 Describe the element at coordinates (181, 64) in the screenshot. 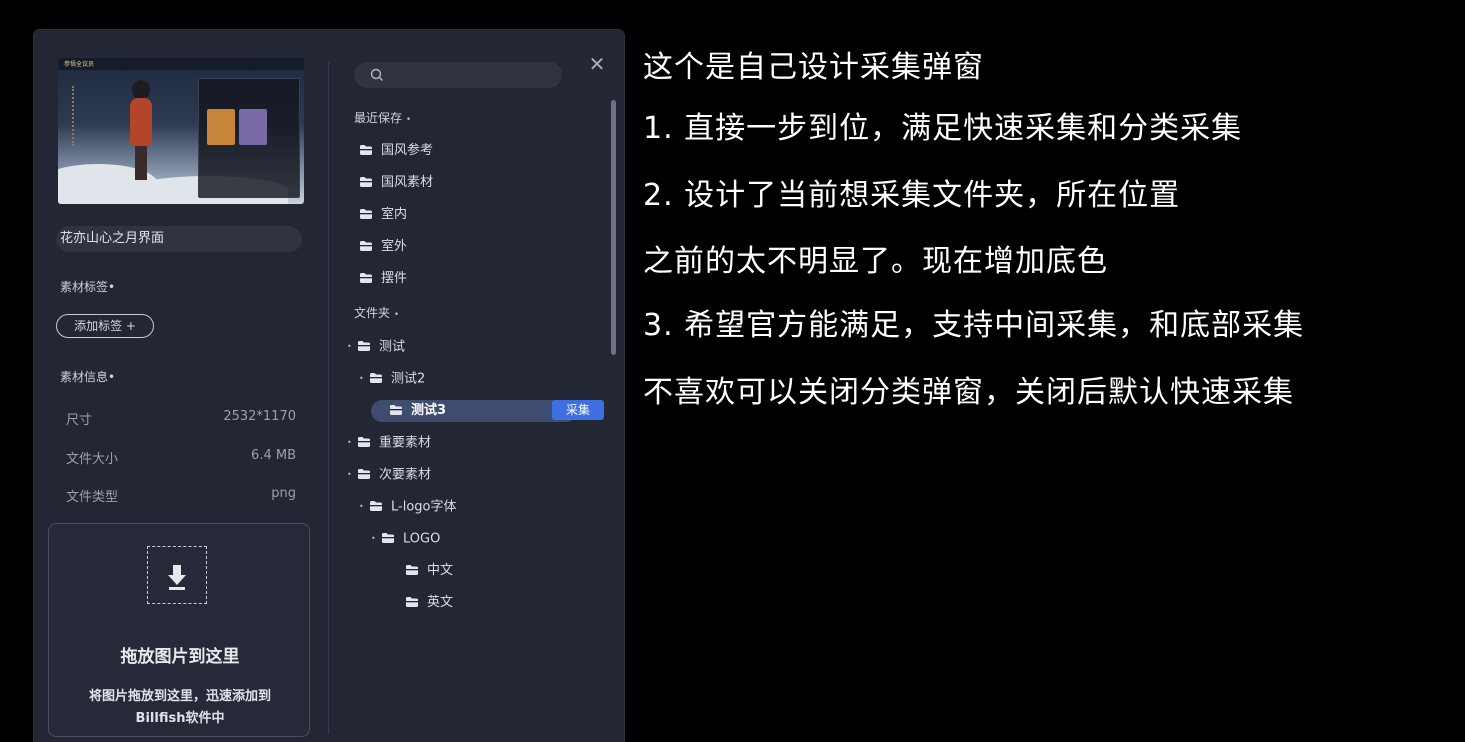

I see `preview-topbar: 参悟全议员` at that location.